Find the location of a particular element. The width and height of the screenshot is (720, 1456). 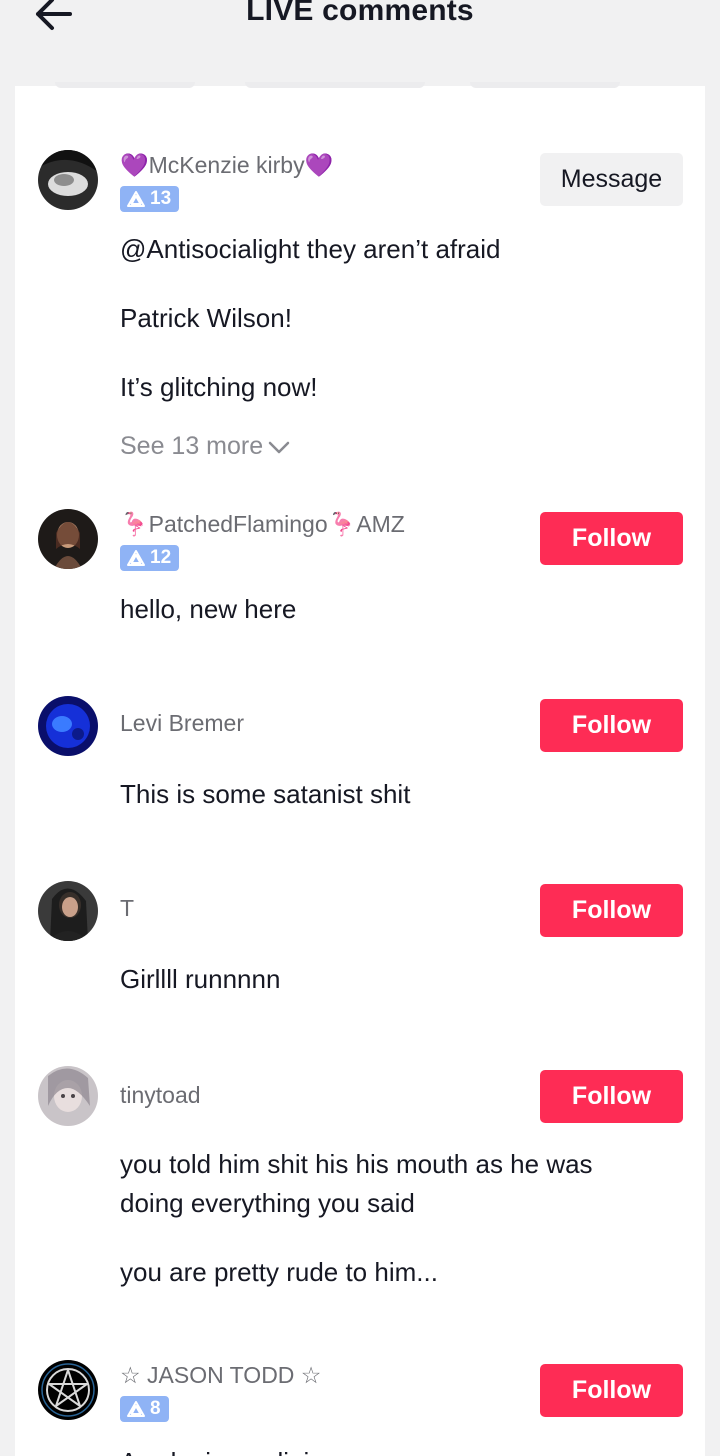

fan-level-value: 12 is located at coordinates (161, 557).